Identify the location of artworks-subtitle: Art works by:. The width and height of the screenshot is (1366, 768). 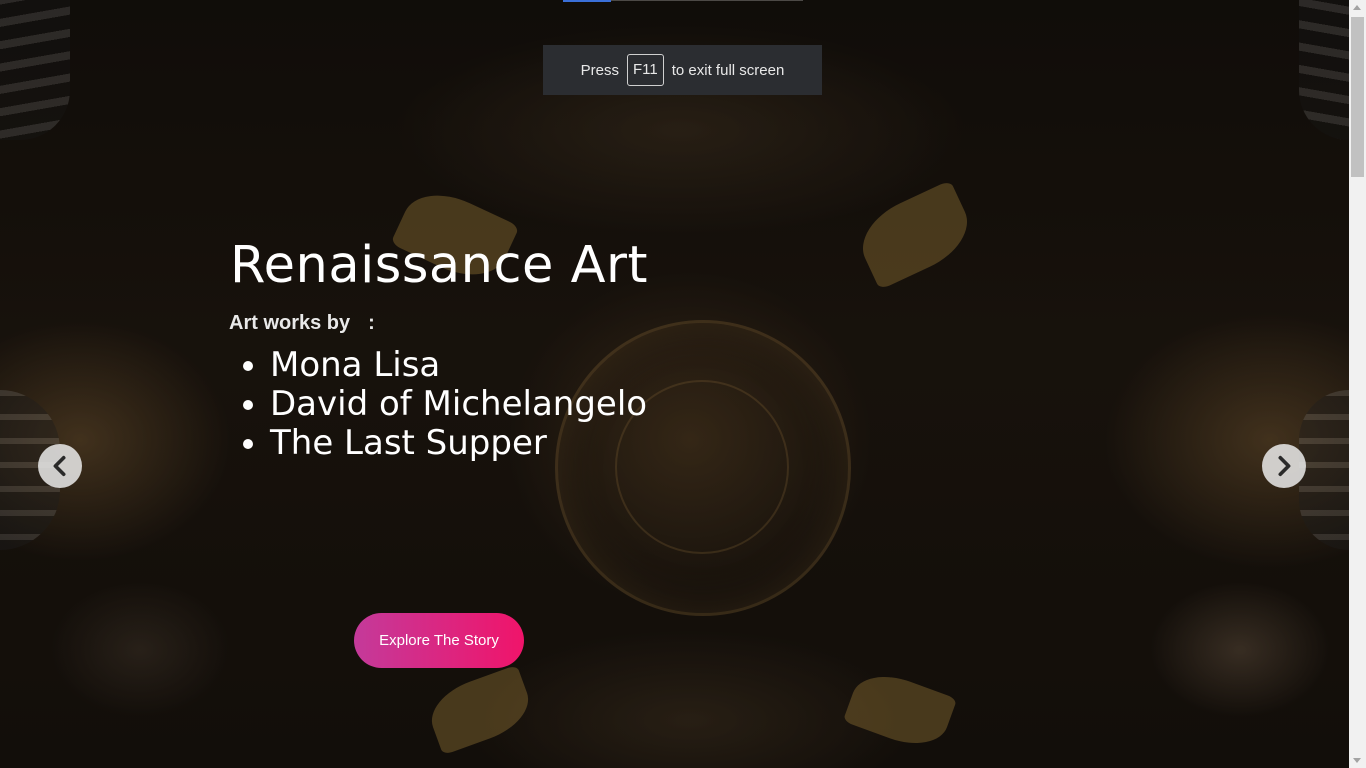
(302, 323).